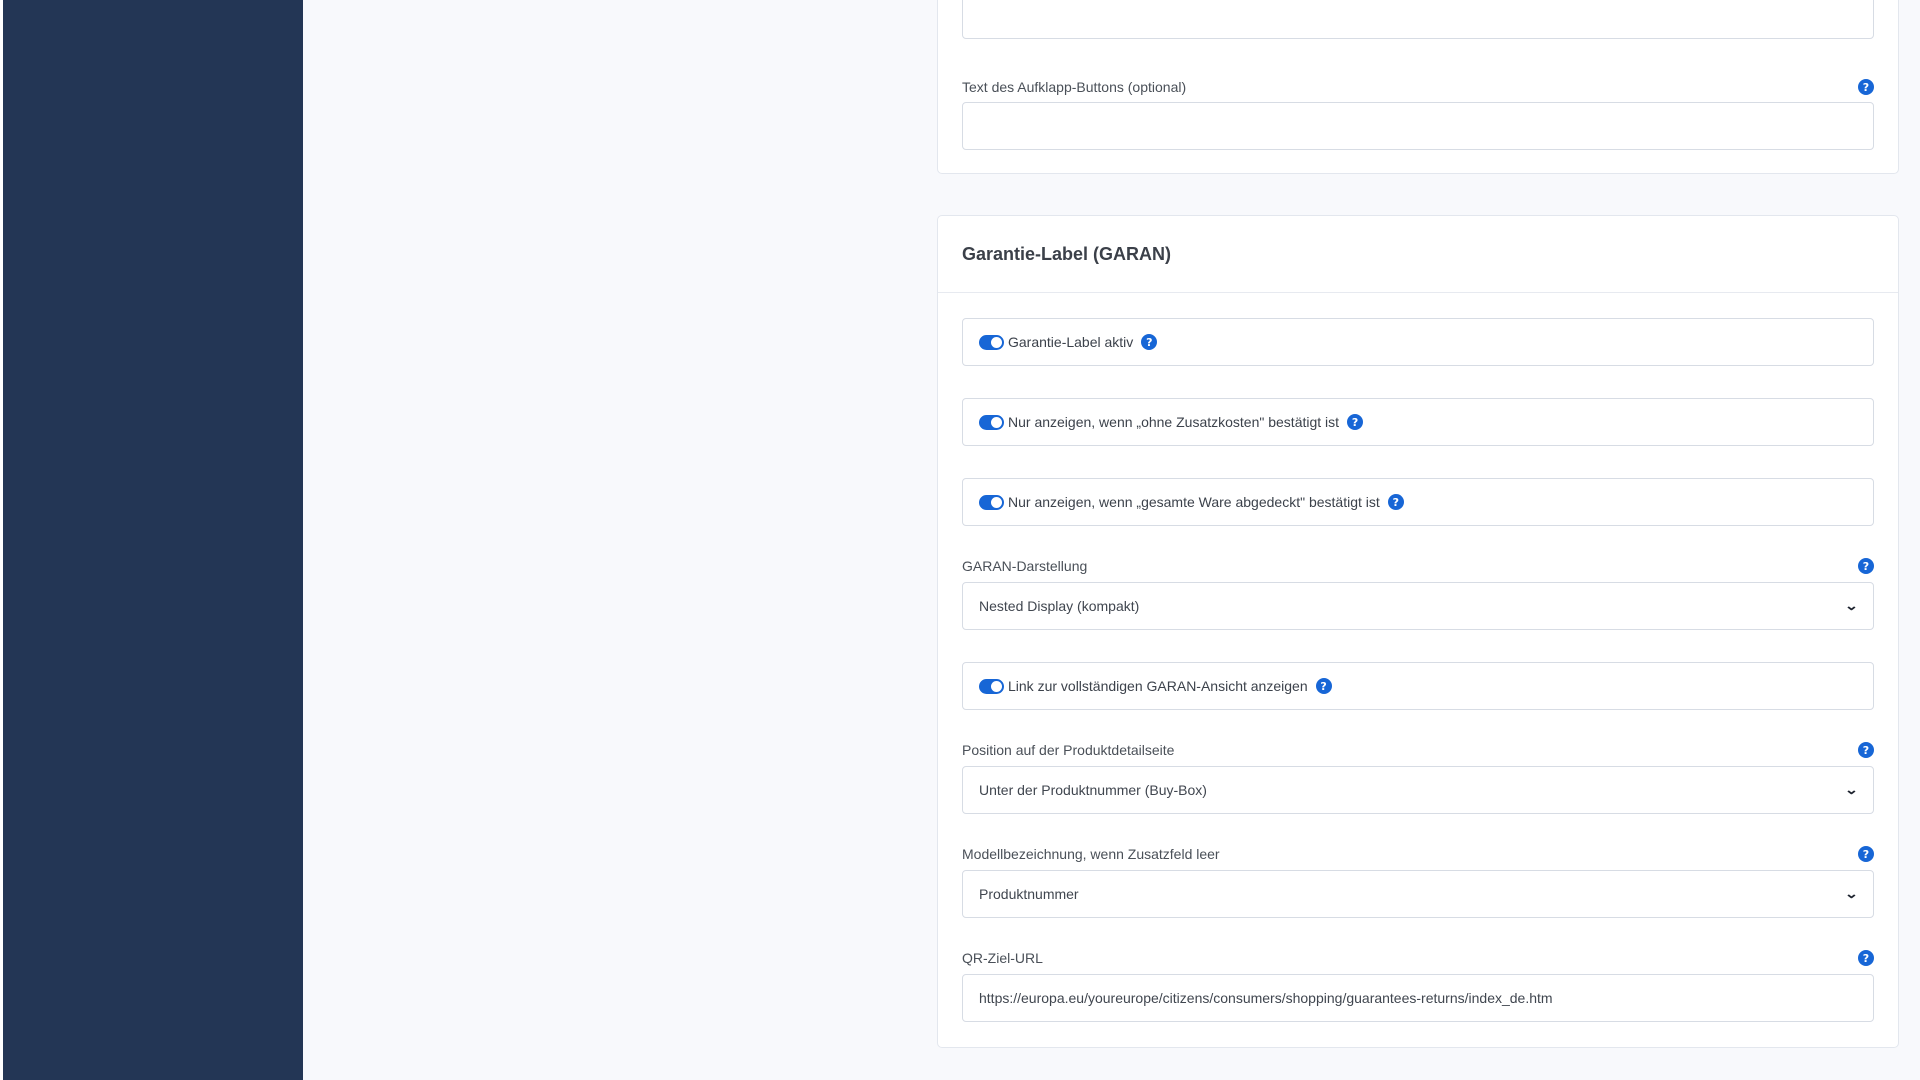 The image size is (1920, 1080). Describe the element at coordinates (1418, 894) in the screenshot. I see `model-select: Produktnummer ⌄` at that location.